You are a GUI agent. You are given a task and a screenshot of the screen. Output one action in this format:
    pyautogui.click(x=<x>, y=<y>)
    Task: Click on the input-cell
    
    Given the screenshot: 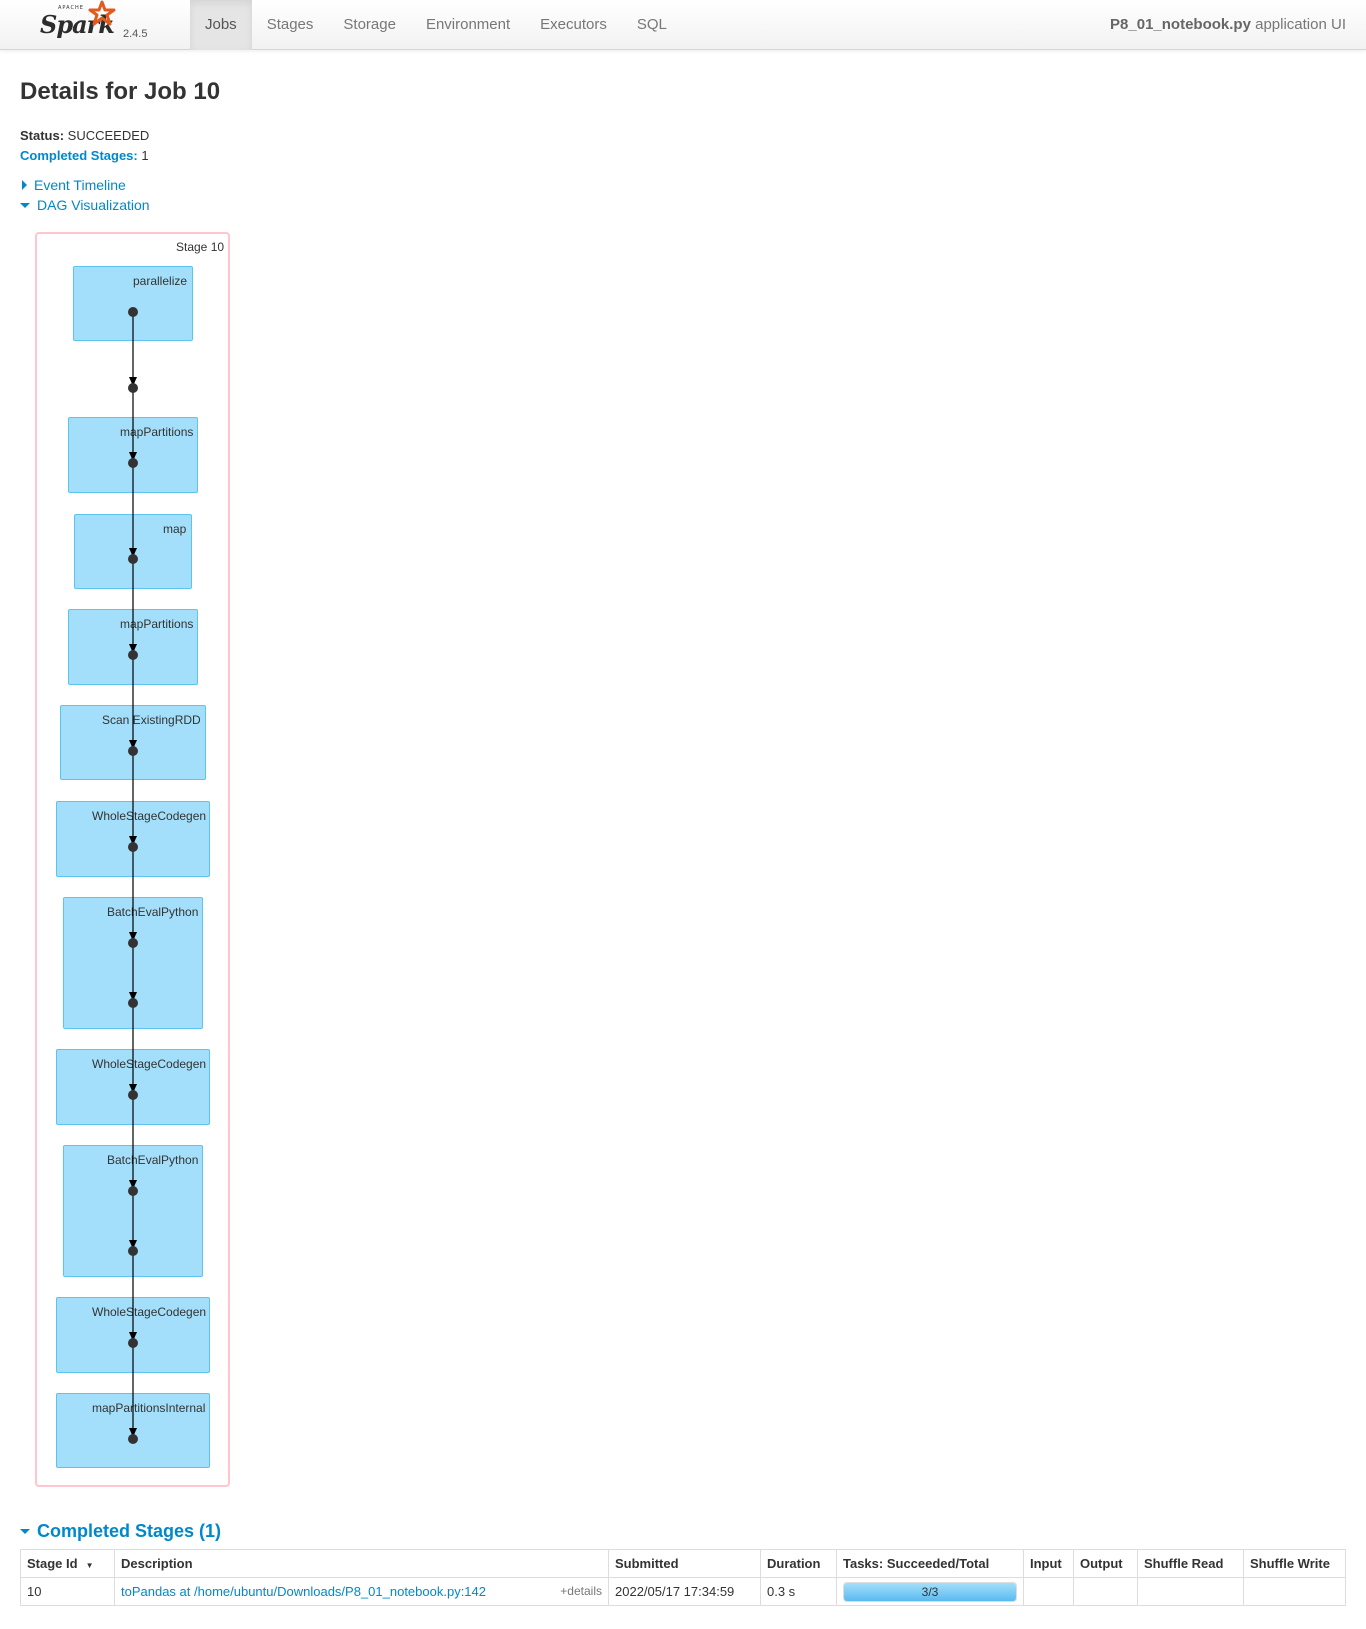 What is the action you would take?
    pyautogui.click(x=1048, y=1591)
    